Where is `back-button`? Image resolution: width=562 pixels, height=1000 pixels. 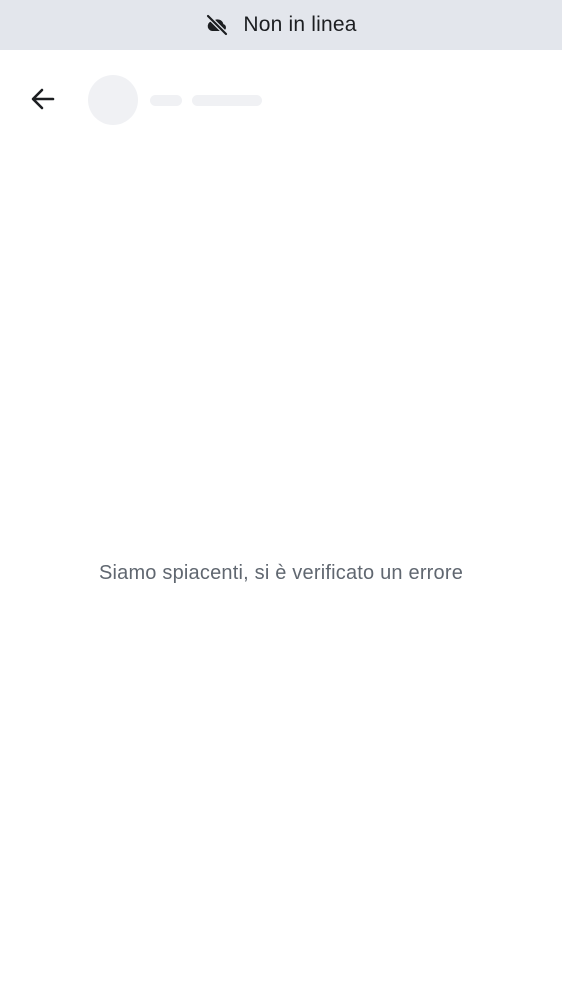 back-button is located at coordinates (43, 101).